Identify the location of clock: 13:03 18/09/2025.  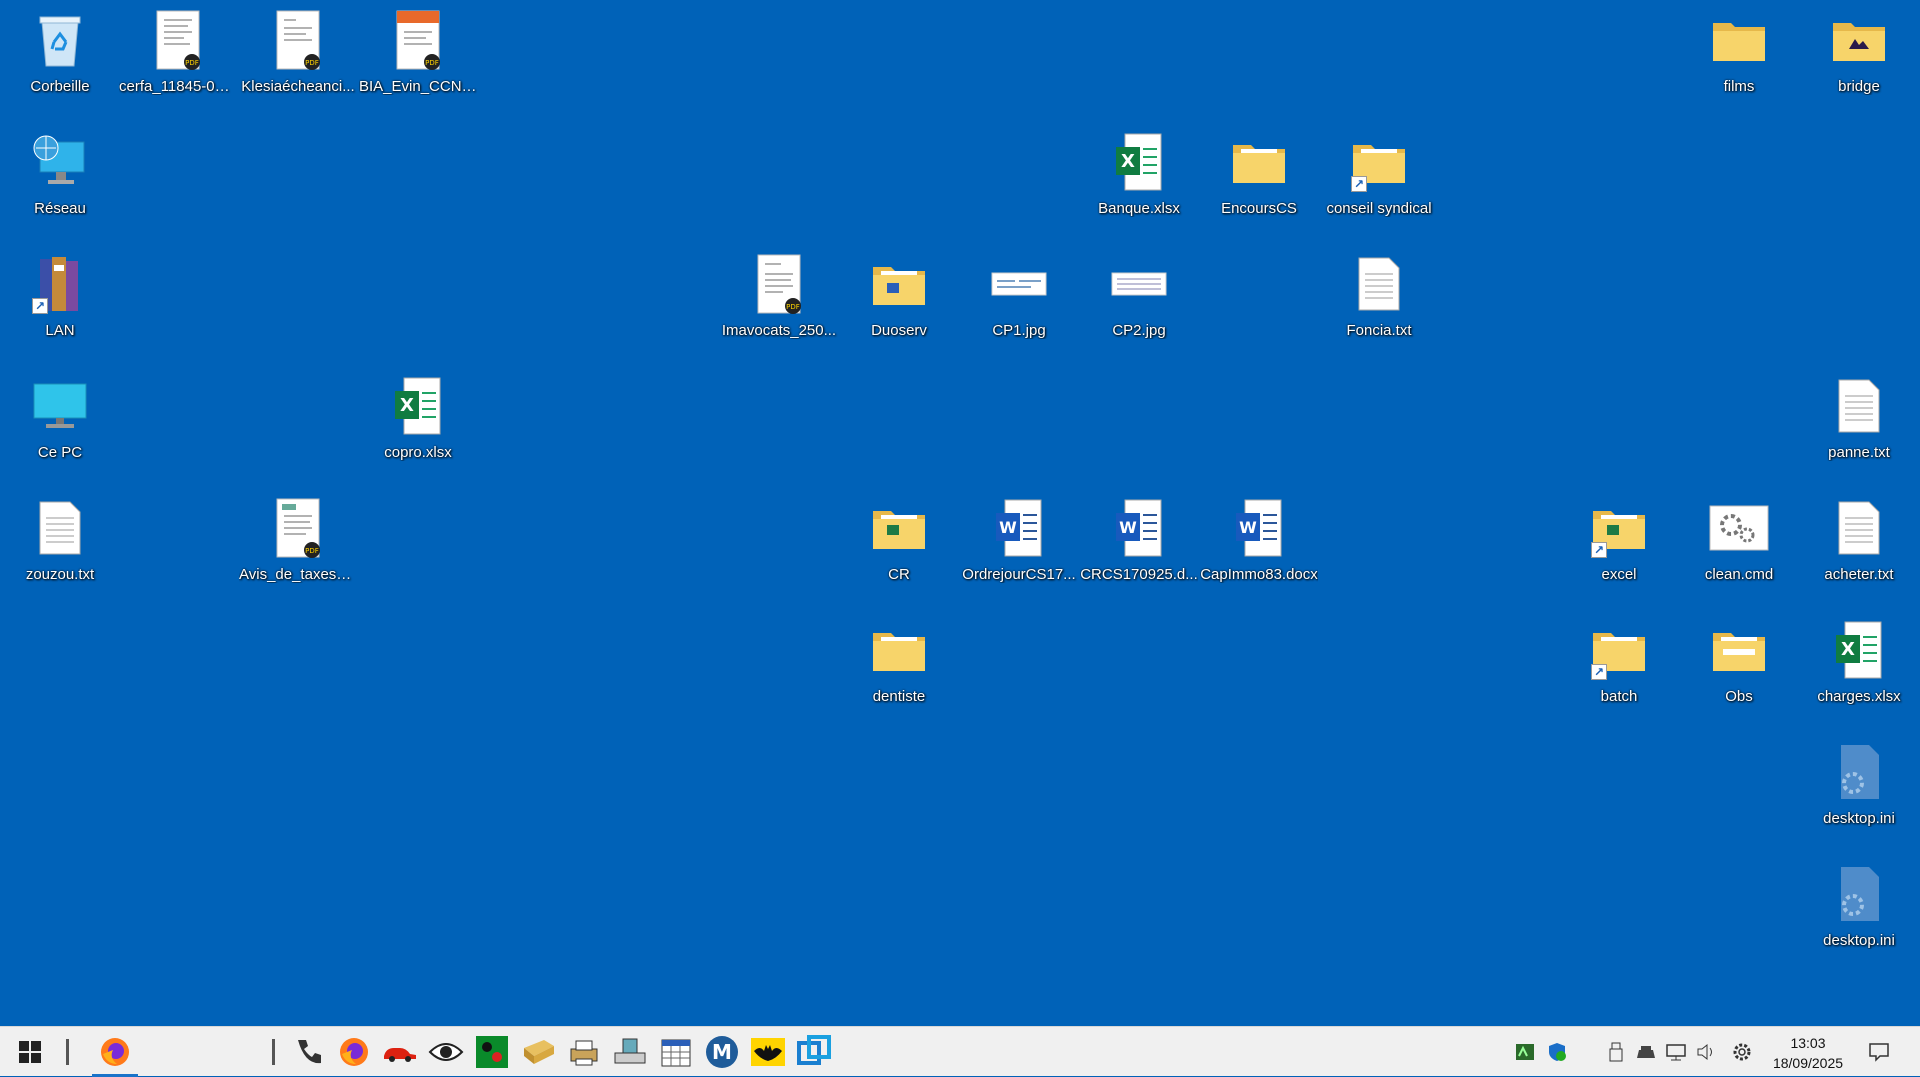
(1808, 1053).